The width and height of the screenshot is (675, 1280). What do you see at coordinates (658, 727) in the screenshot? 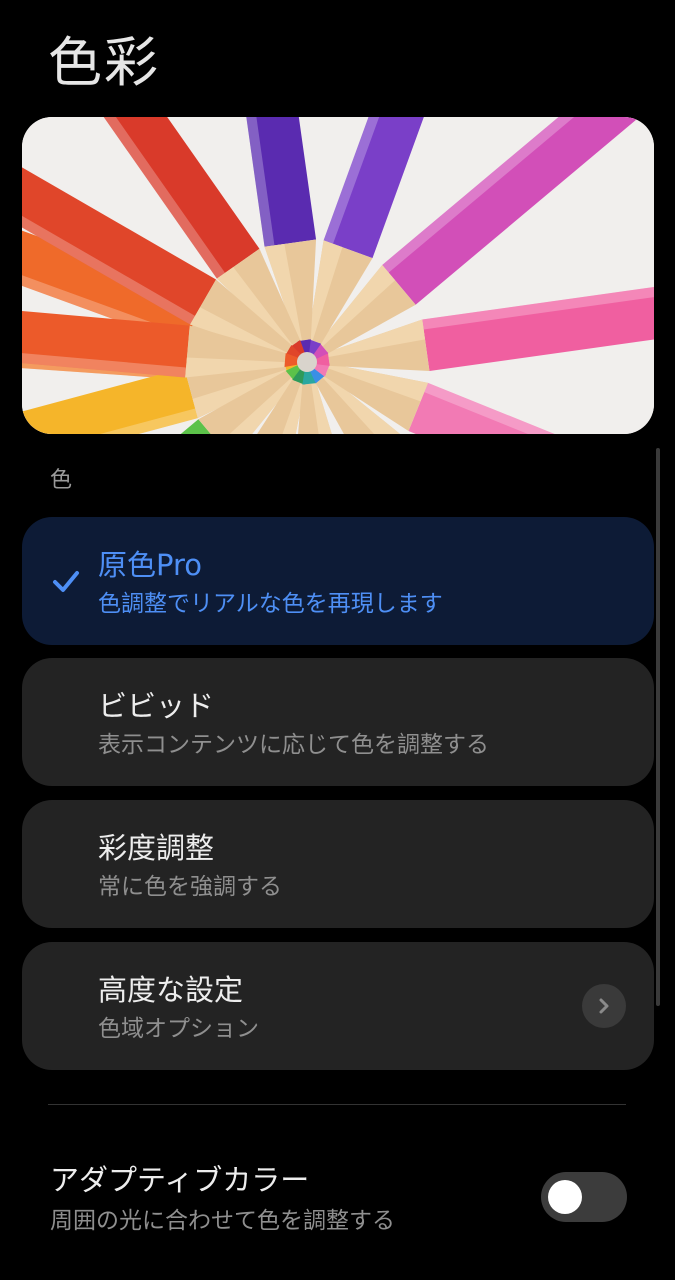
I see `scrollbar` at bounding box center [658, 727].